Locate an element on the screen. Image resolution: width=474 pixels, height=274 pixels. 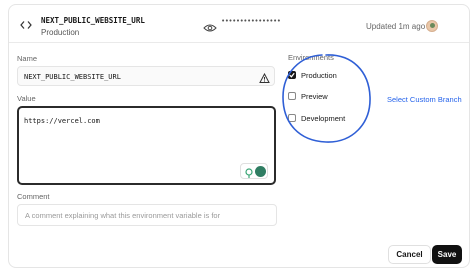
name-field-value: NEXT_PUBLIC_WEBSITE_URL is located at coordinates (72, 77).